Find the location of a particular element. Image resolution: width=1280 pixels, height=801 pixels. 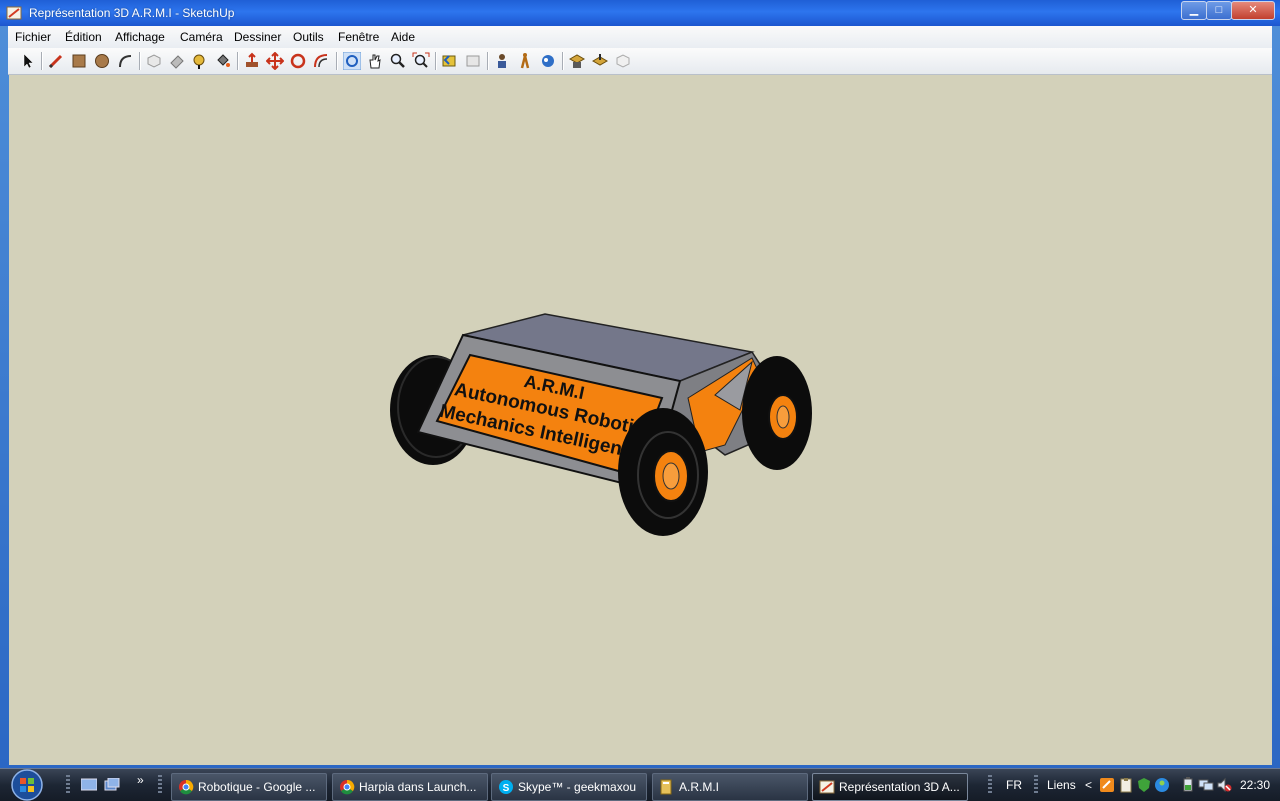

task-armi-folder: A.R.M.I is located at coordinates (730, 787).